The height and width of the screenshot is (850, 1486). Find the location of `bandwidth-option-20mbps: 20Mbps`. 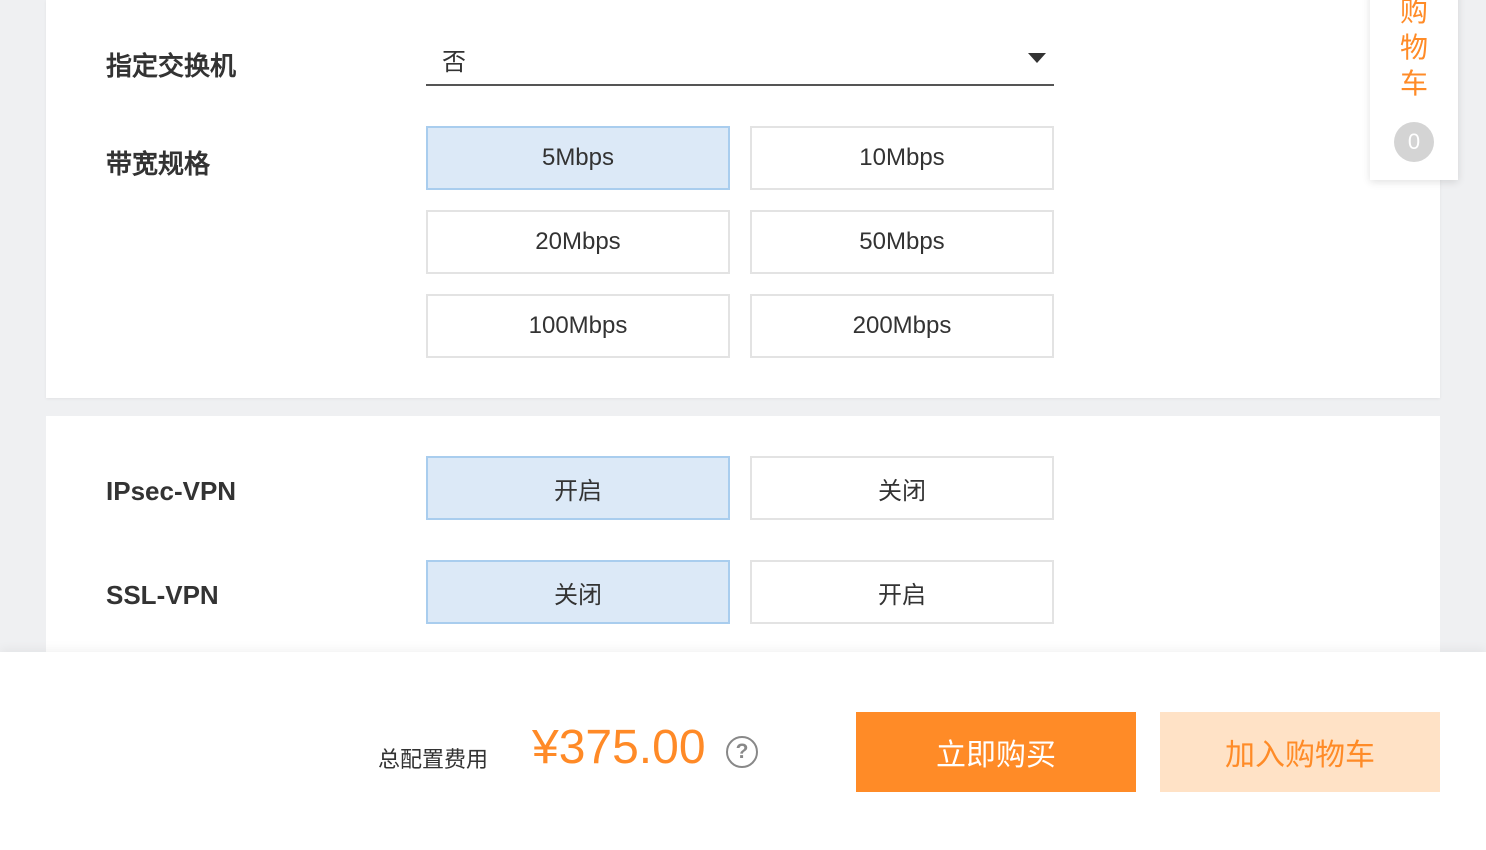

bandwidth-option-20mbps: 20Mbps is located at coordinates (578, 242).